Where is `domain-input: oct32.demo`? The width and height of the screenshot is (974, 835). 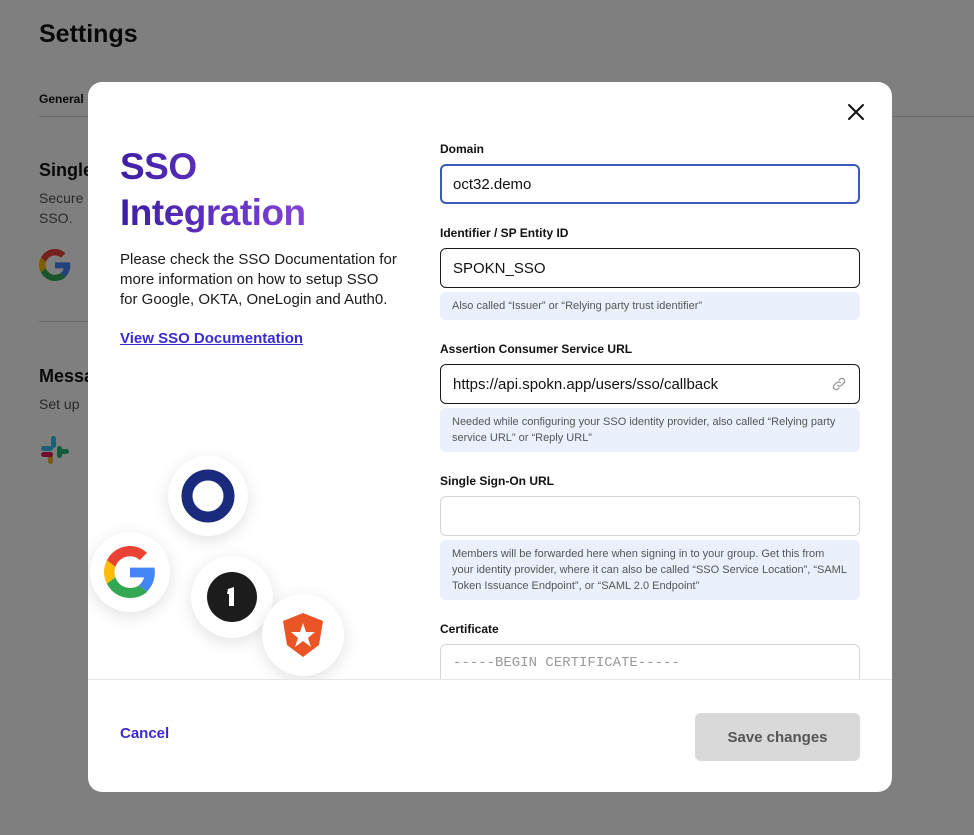 domain-input: oct32.demo is located at coordinates (650, 184).